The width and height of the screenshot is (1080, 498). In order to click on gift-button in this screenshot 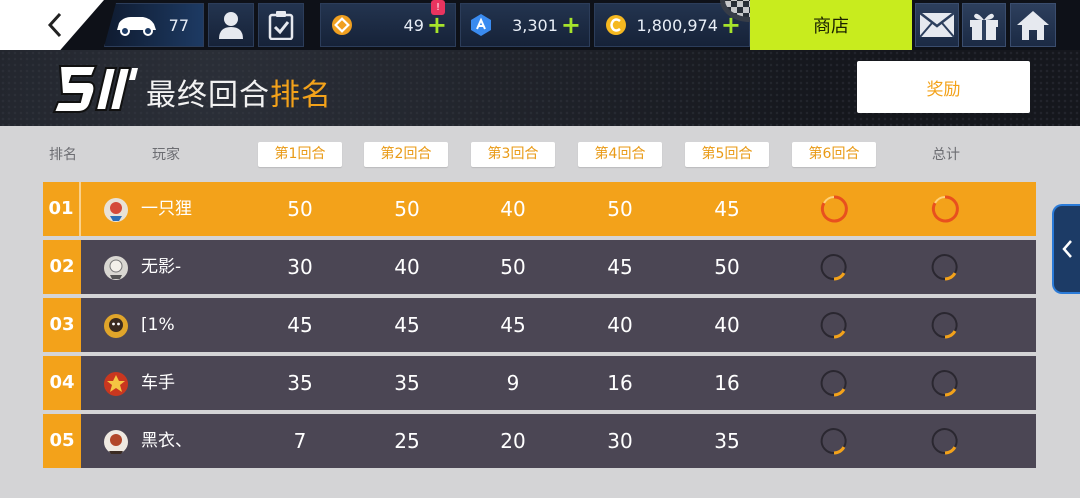, I will do `click(984, 25)`.